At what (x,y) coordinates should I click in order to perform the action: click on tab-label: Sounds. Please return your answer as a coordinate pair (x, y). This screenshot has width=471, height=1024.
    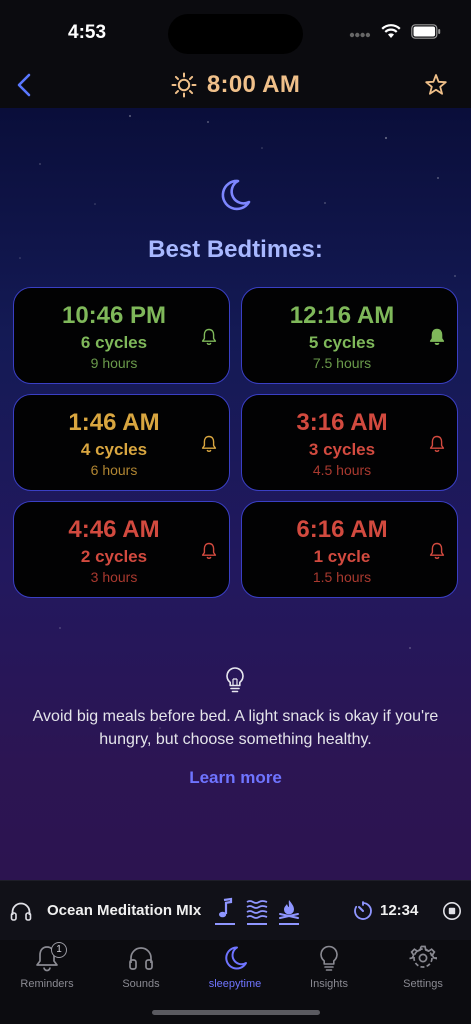
    Looking at the image, I should click on (141, 984).